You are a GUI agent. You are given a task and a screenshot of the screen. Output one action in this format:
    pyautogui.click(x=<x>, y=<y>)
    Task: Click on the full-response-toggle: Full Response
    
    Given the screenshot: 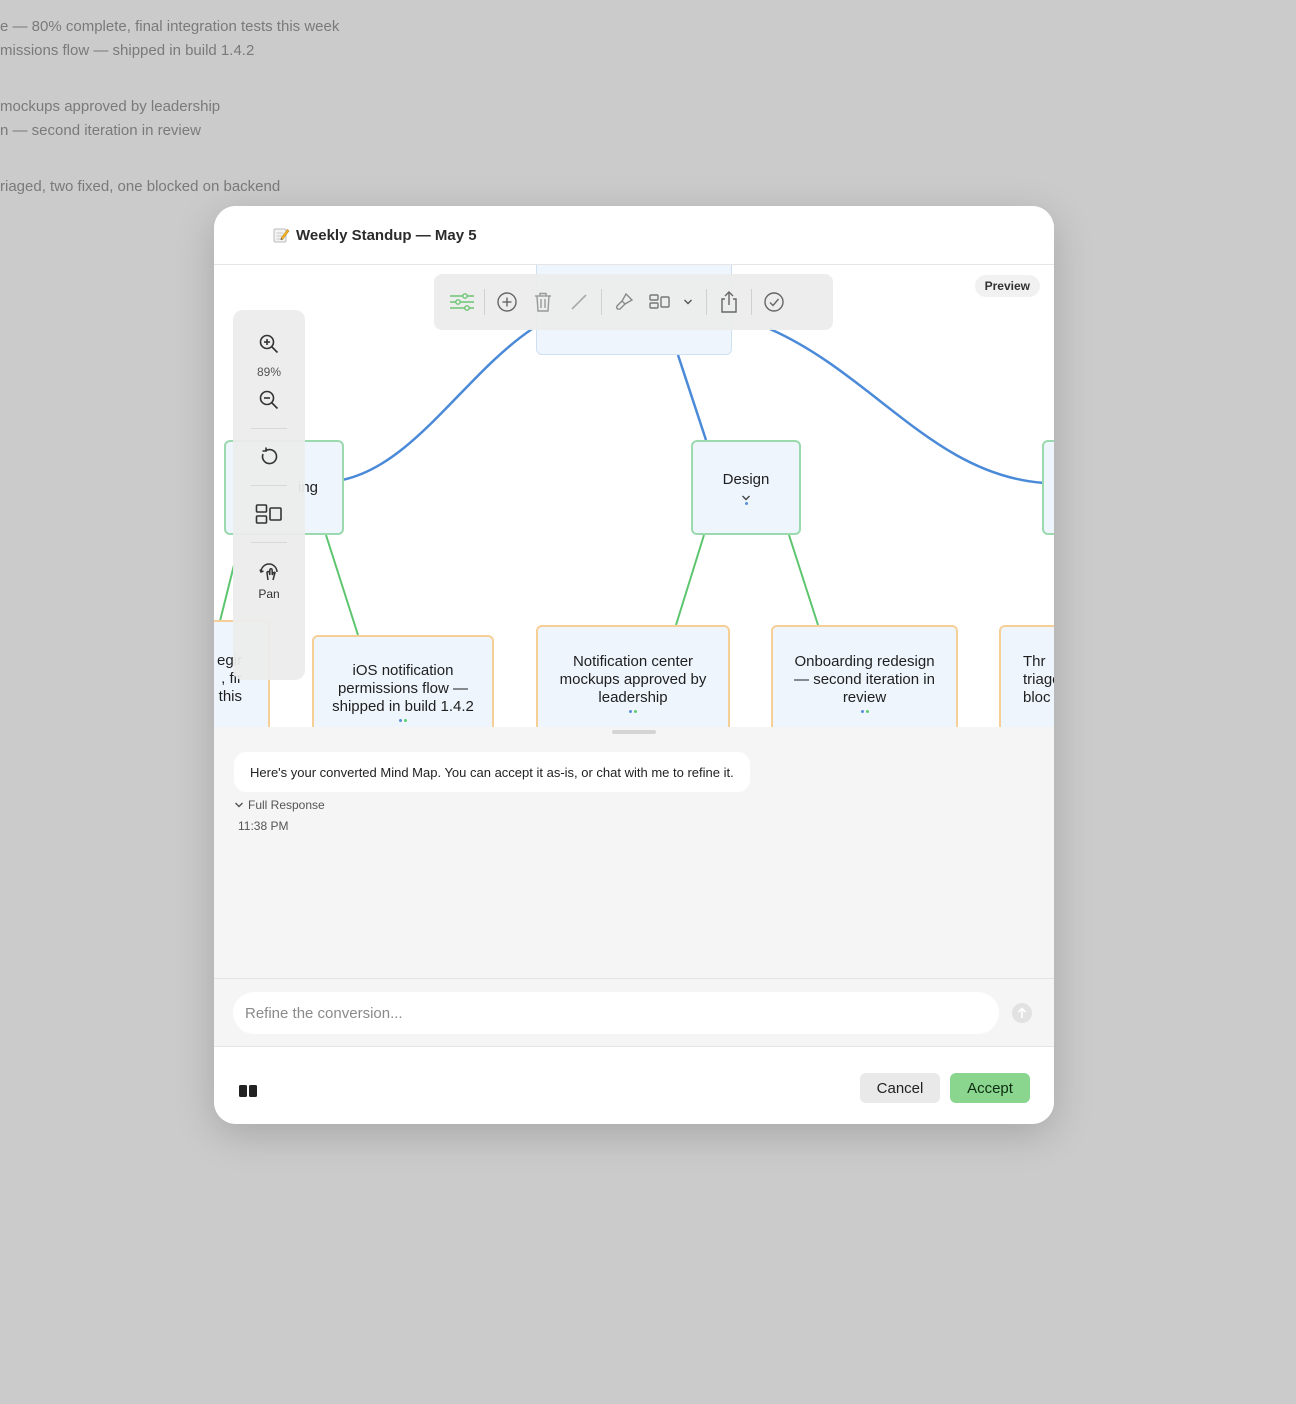 What is the action you would take?
    pyautogui.click(x=279, y=805)
    